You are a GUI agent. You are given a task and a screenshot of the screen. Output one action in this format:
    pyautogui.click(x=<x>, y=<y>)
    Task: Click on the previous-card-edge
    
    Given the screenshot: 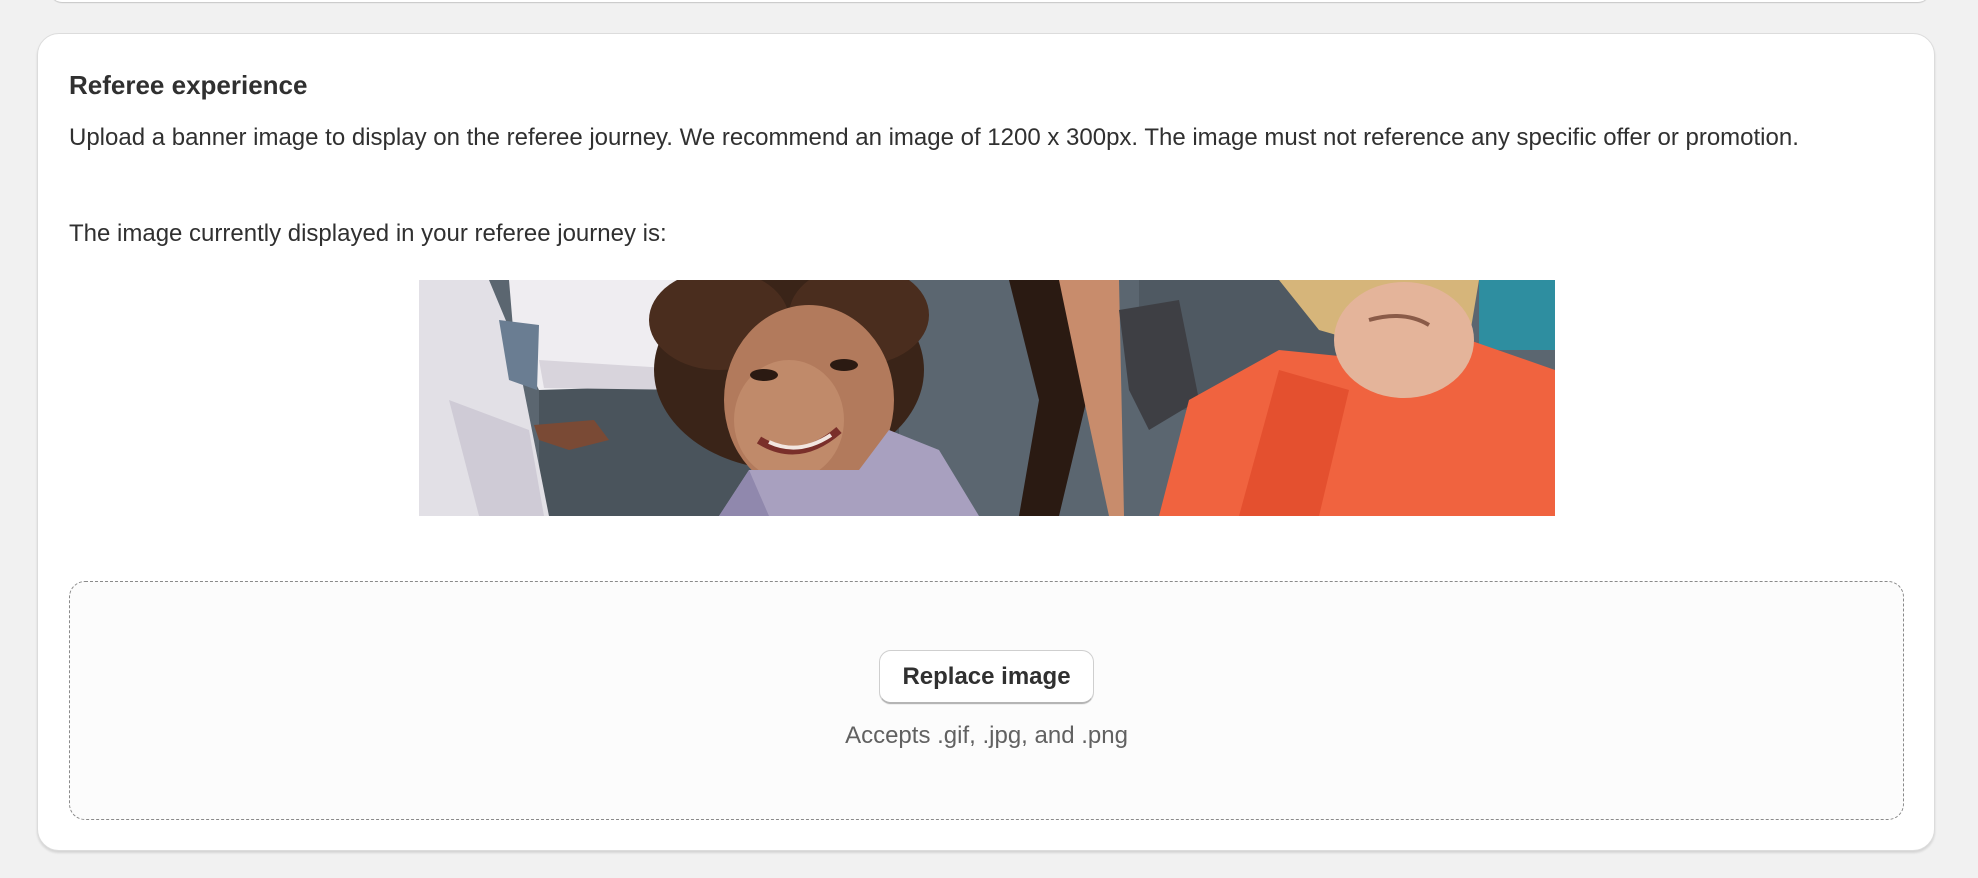 What is the action you would take?
    pyautogui.click(x=990, y=1)
    